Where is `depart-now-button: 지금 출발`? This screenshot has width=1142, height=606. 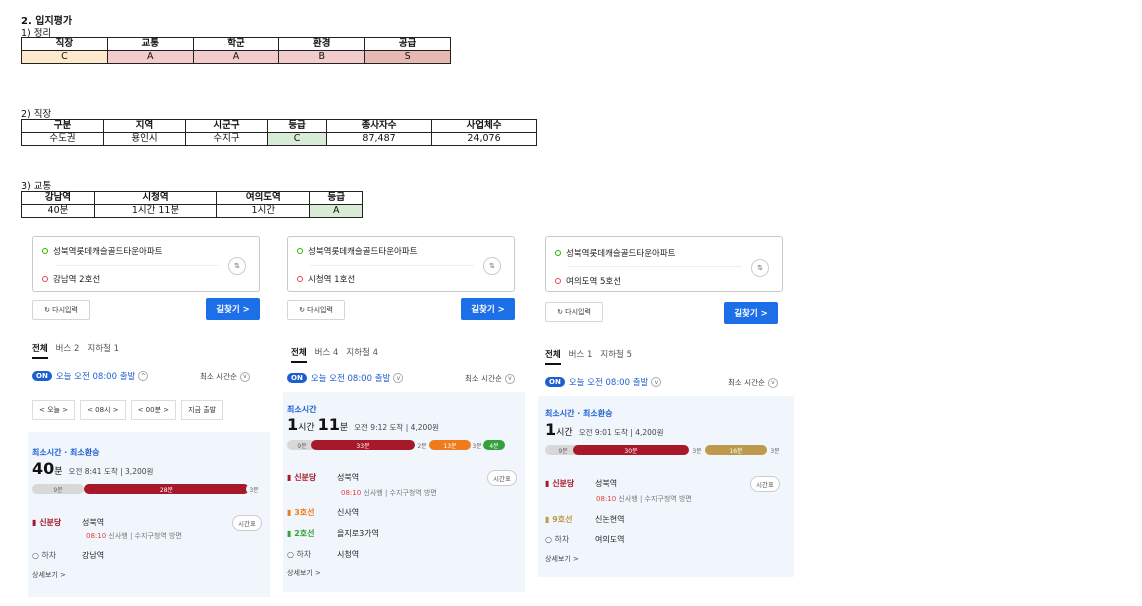
depart-now-button: 지금 출발 is located at coordinates (202, 410).